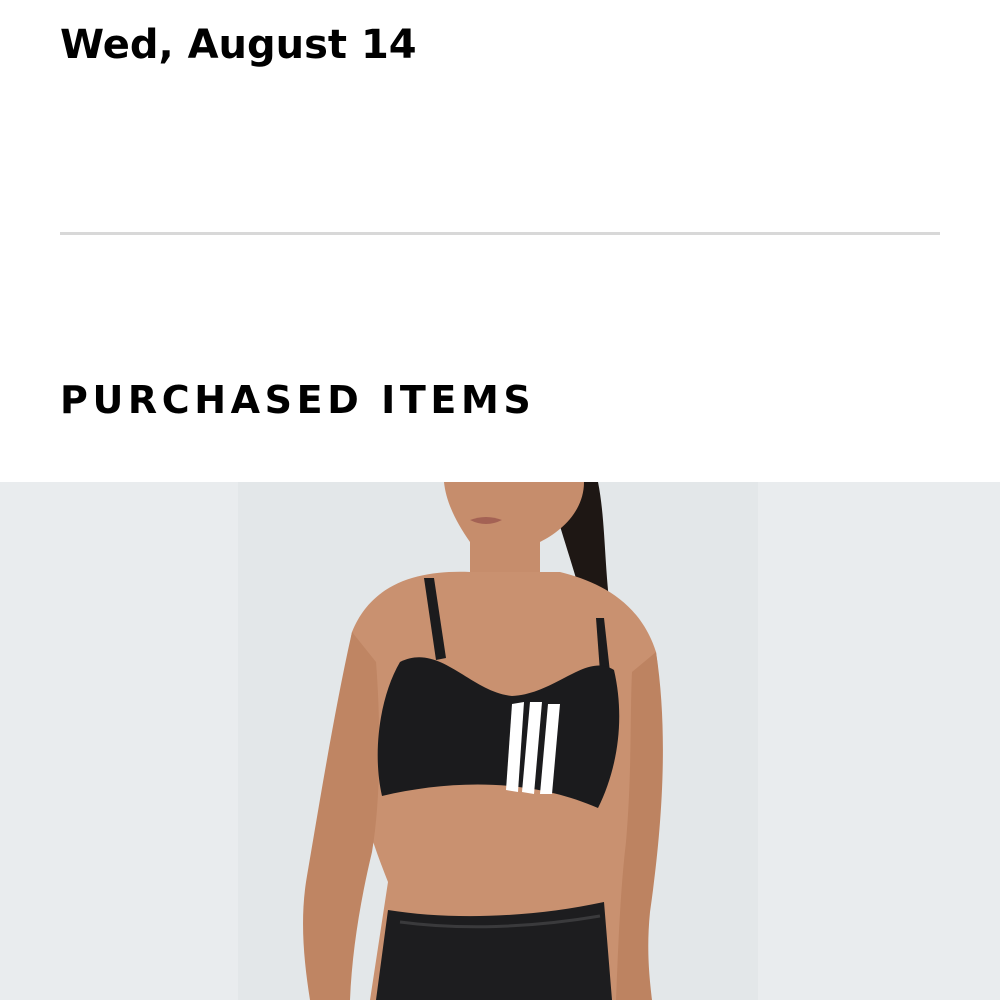 The height and width of the screenshot is (1000, 1000). What do you see at coordinates (298, 400) in the screenshot?
I see `purchased-items-heading: PURCHASED ITEMS` at bounding box center [298, 400].